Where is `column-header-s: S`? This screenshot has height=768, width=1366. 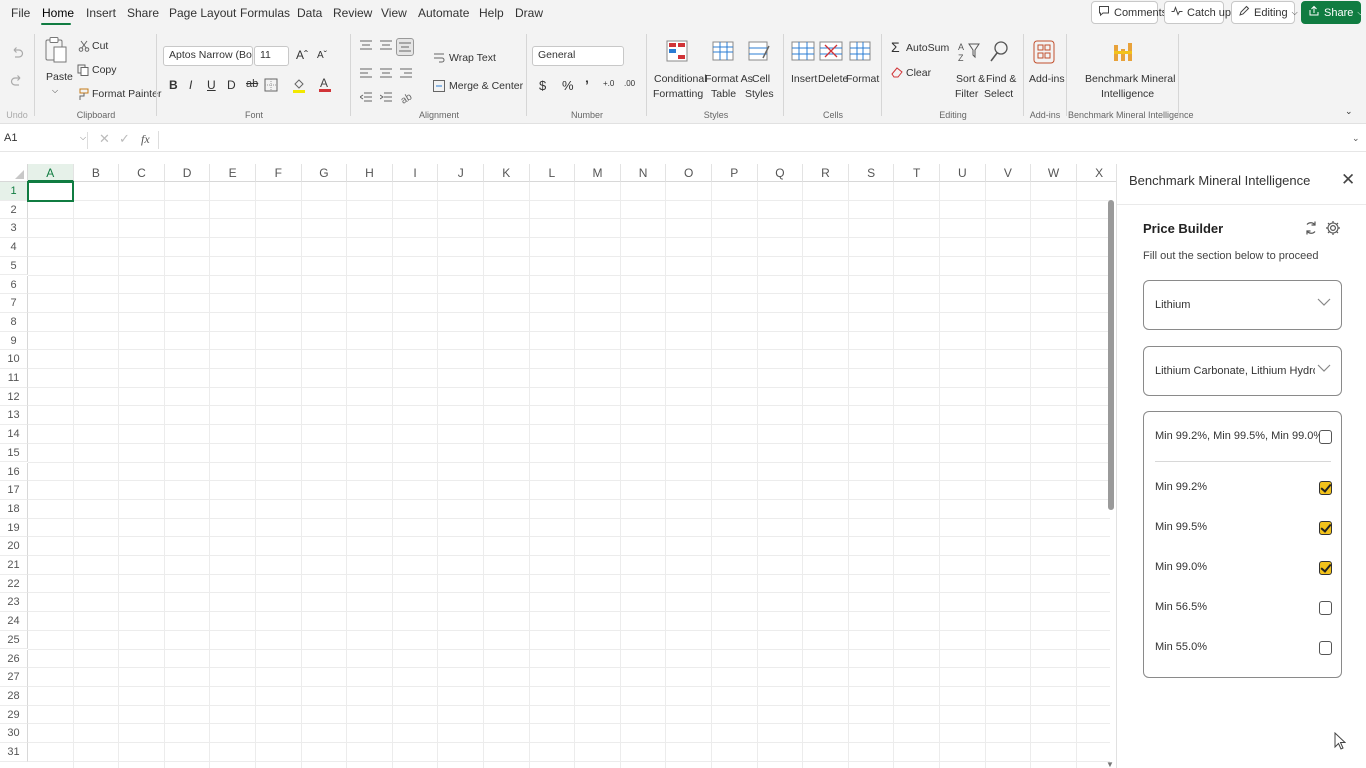 column-header-s: S is located at coordinates (871, 173).